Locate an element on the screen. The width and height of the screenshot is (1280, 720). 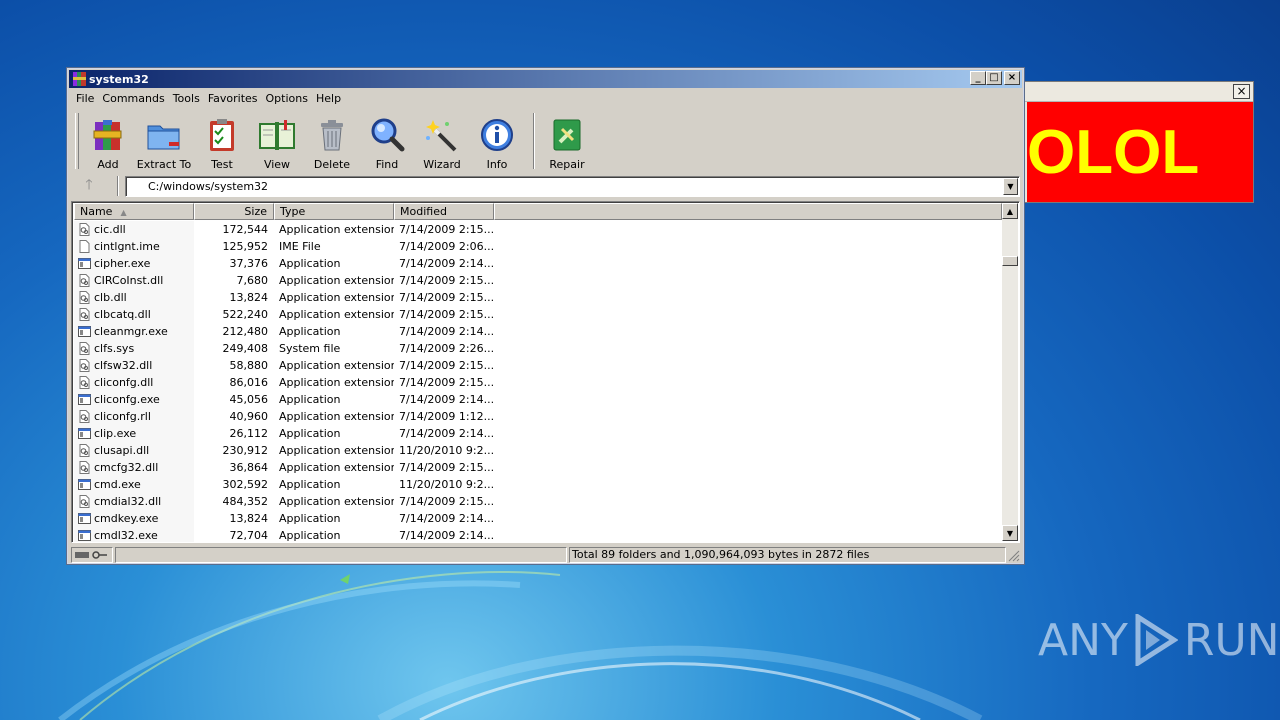
file-name: clip.exe is located at coordinates (115, 433).